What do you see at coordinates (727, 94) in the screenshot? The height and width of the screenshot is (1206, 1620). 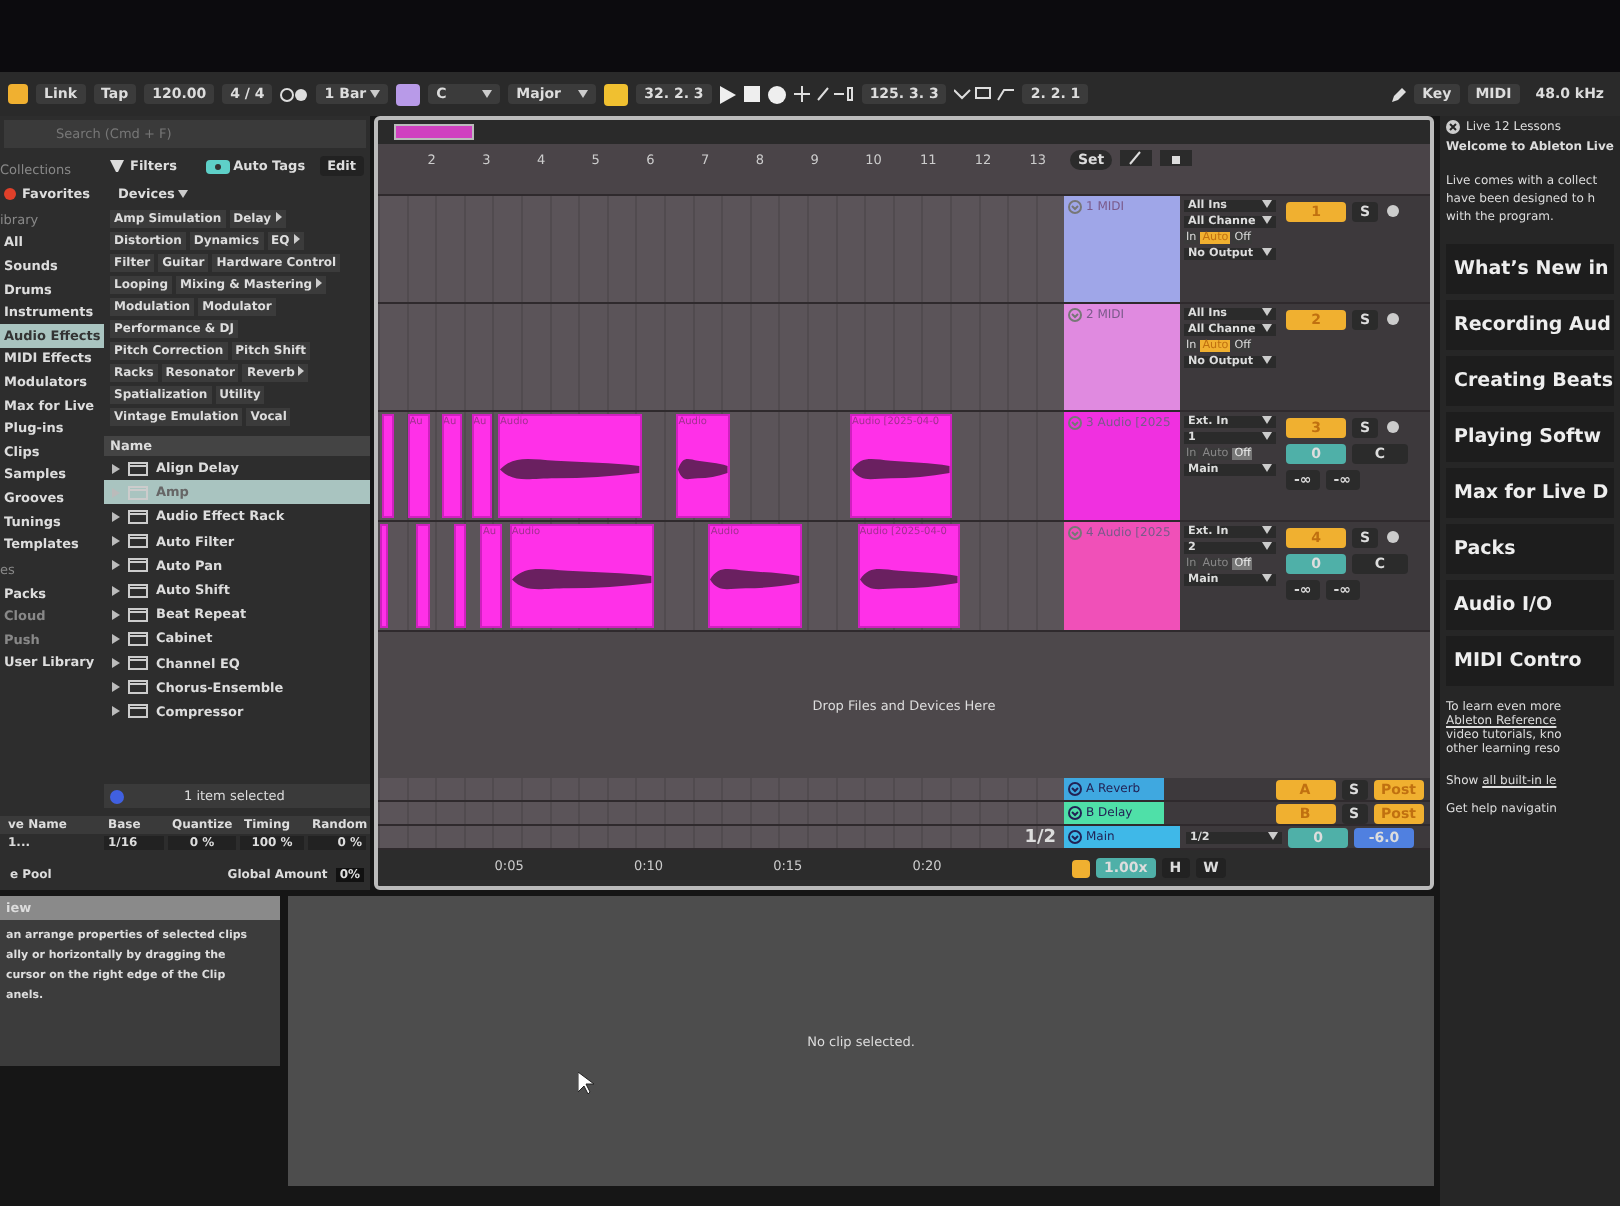 I see `play-icon` at bounding box center [727, 94].